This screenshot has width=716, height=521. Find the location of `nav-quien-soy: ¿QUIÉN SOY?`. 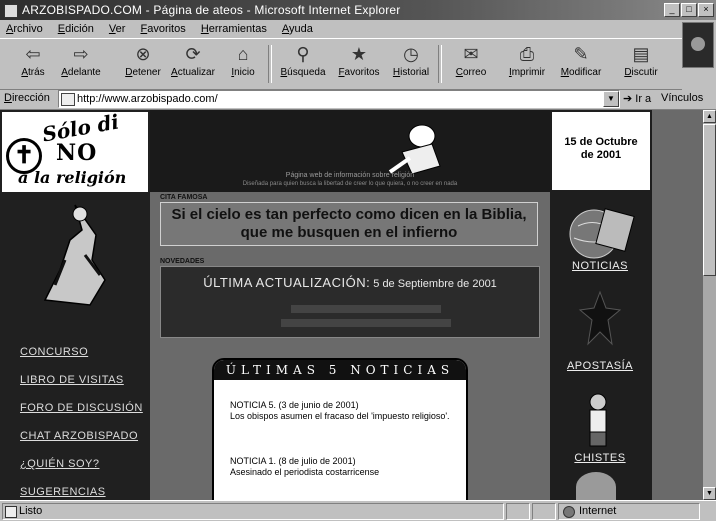

nav-quien-soy: ¿QUIÉN SOY? is located at coordinates (75, 464).